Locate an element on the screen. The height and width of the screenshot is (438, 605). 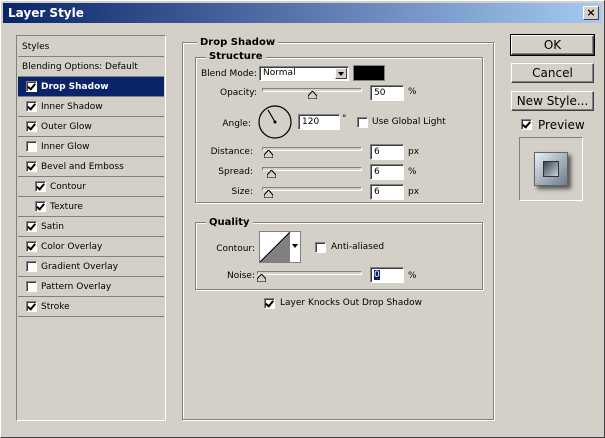
distance-field: 6 is located at coordinates (387, 152).